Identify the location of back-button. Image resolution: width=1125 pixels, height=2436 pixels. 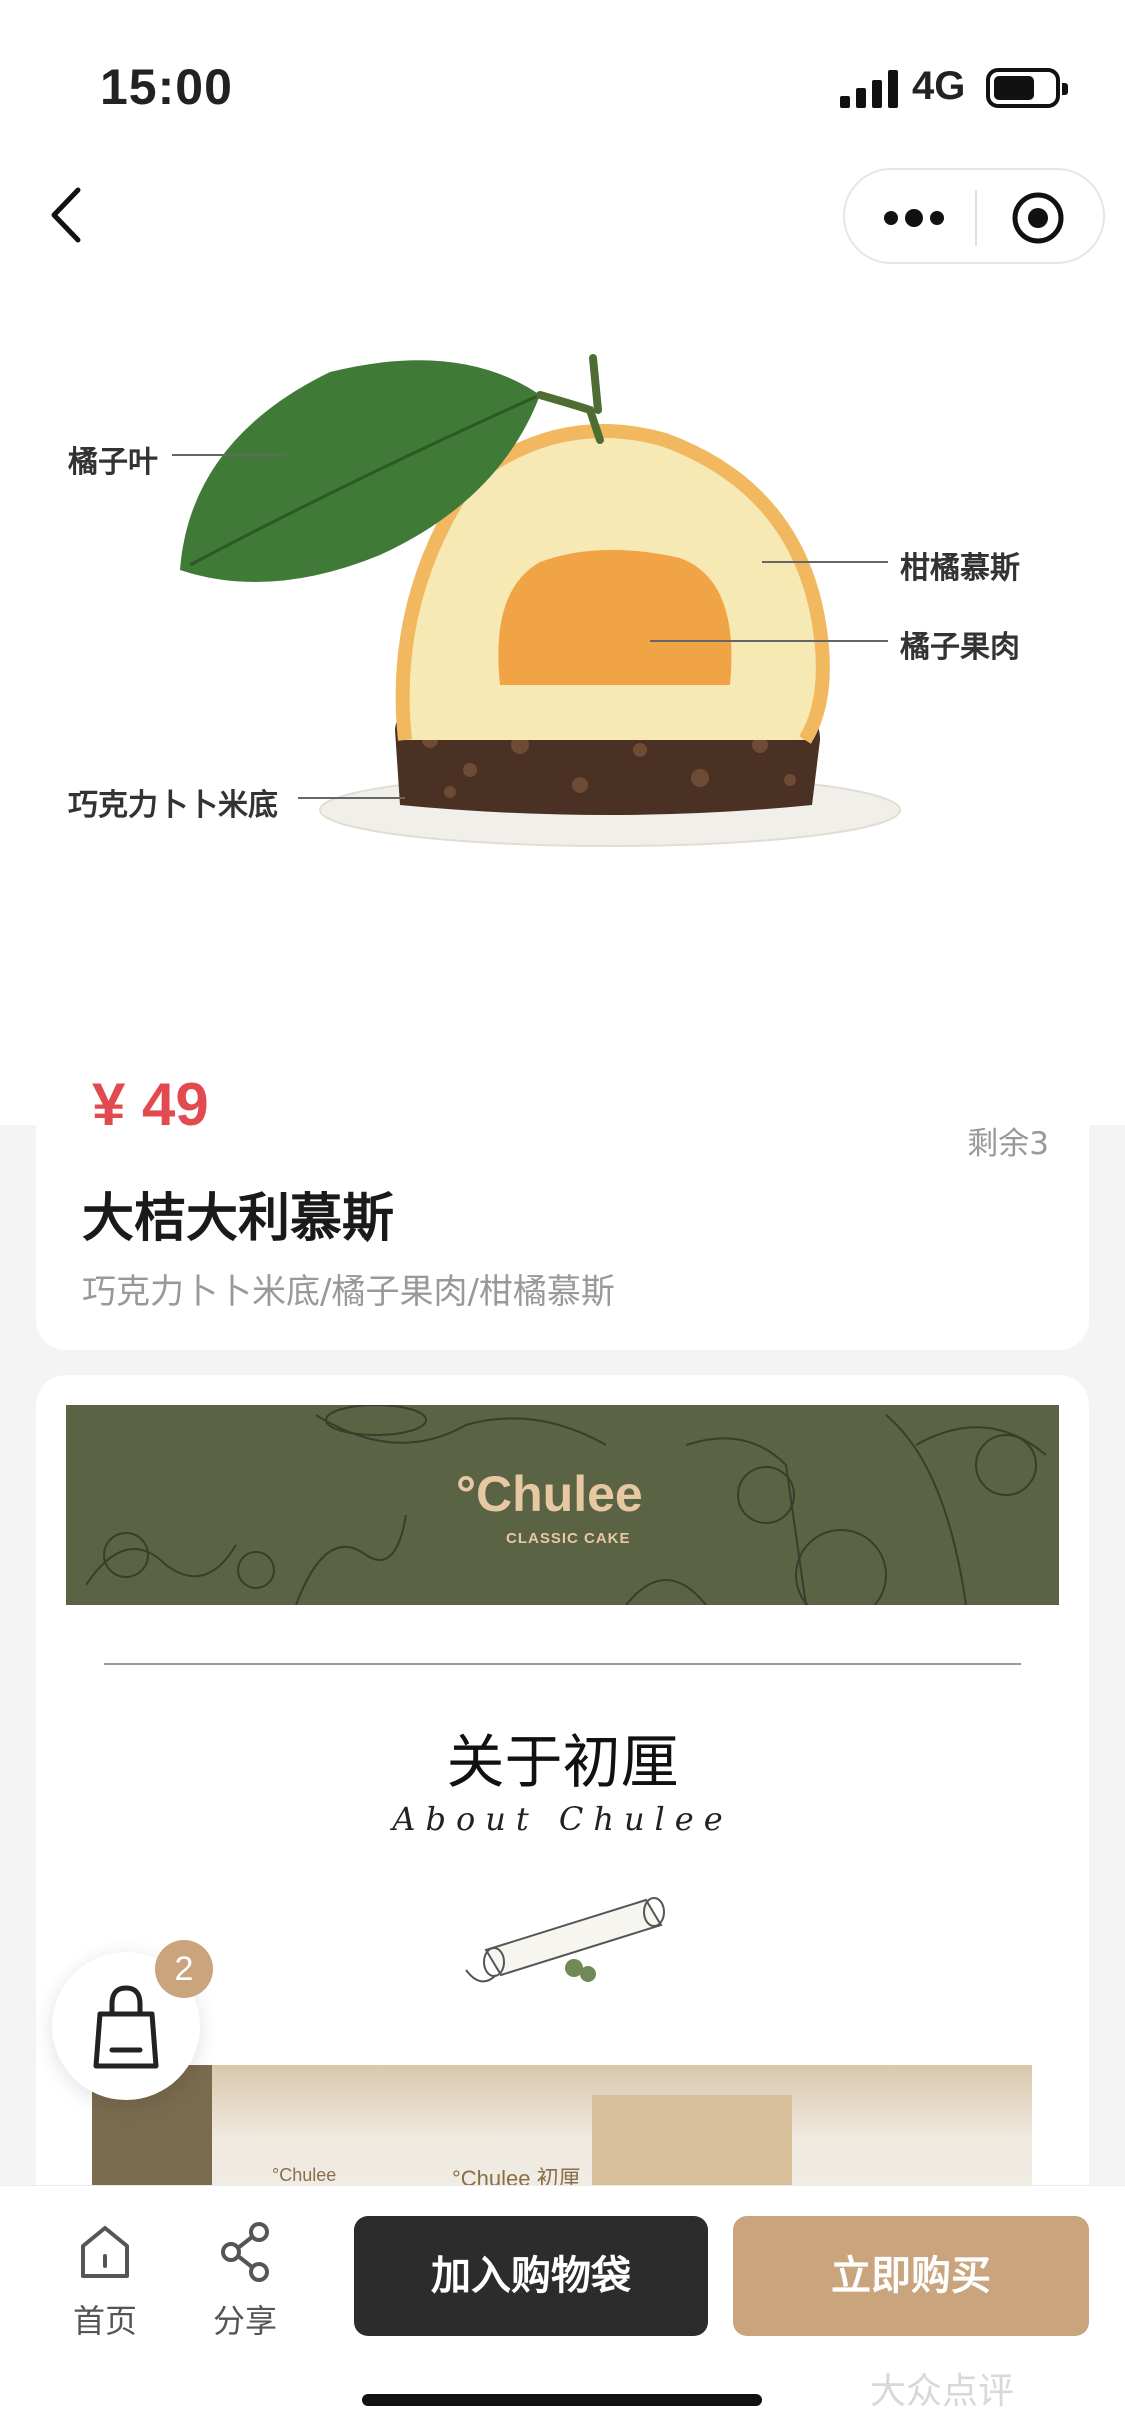
(70, 215).